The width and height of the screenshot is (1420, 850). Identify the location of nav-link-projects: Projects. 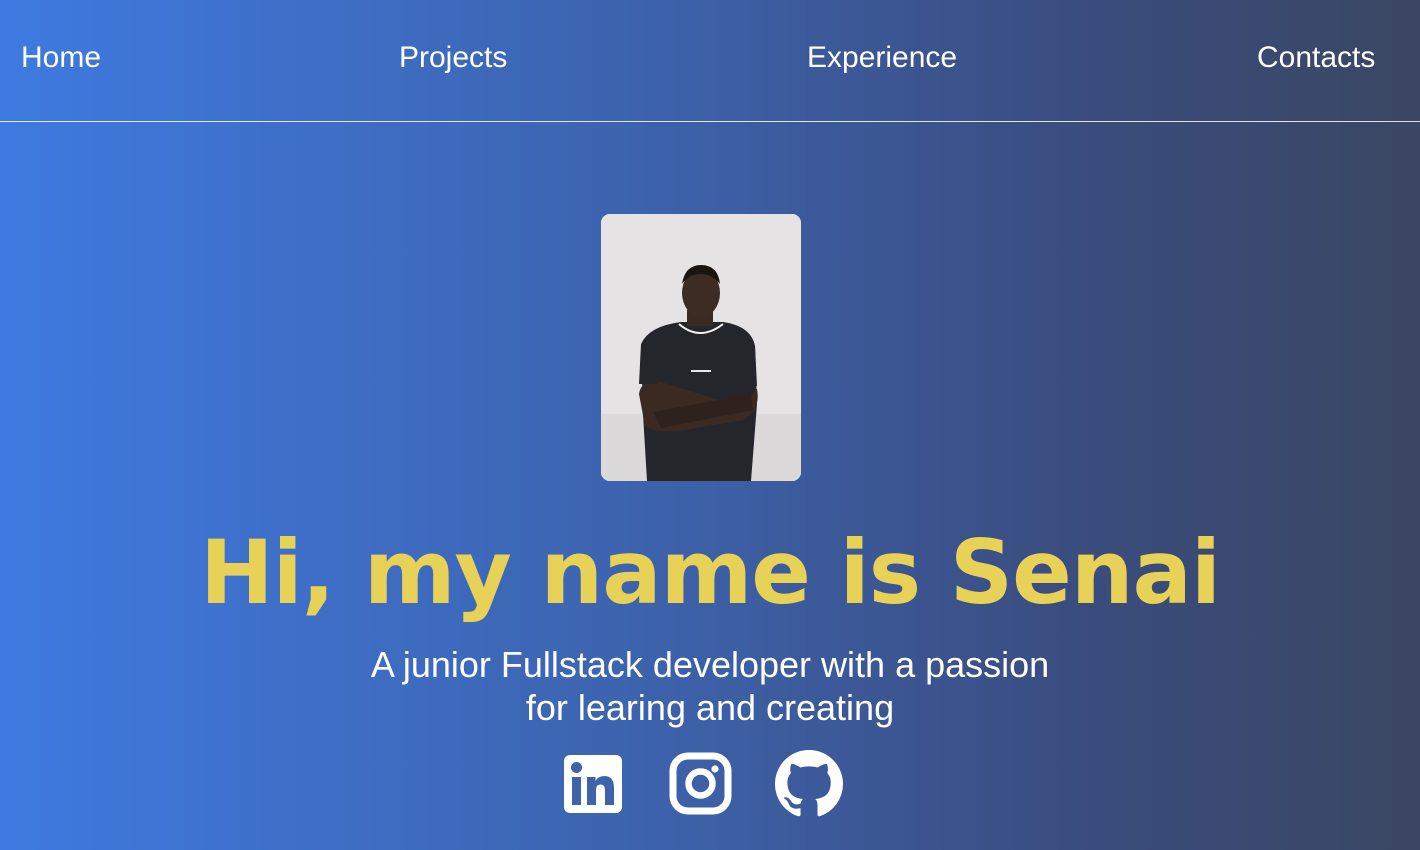
(453, 58).